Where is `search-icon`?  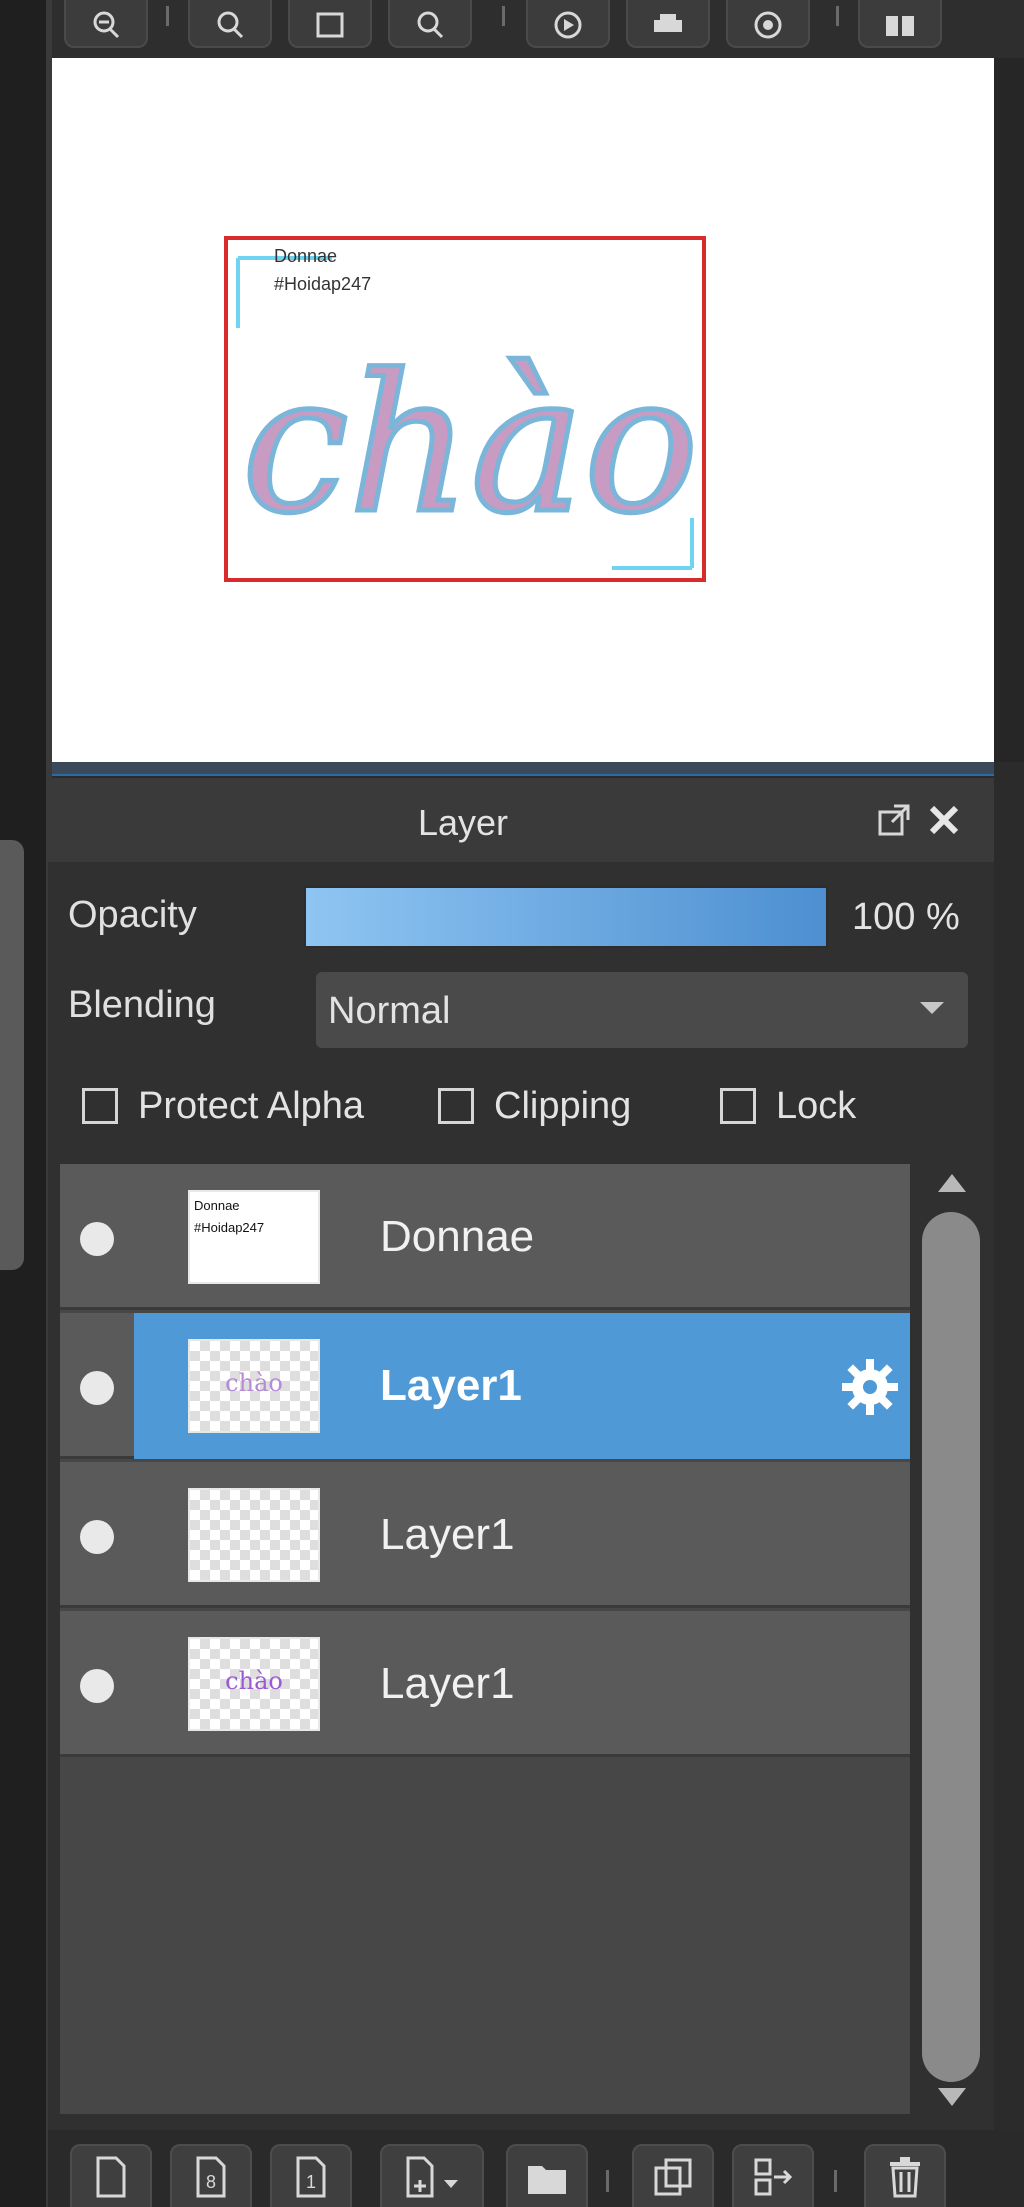
search-icon is located at coordinates (430, 25).